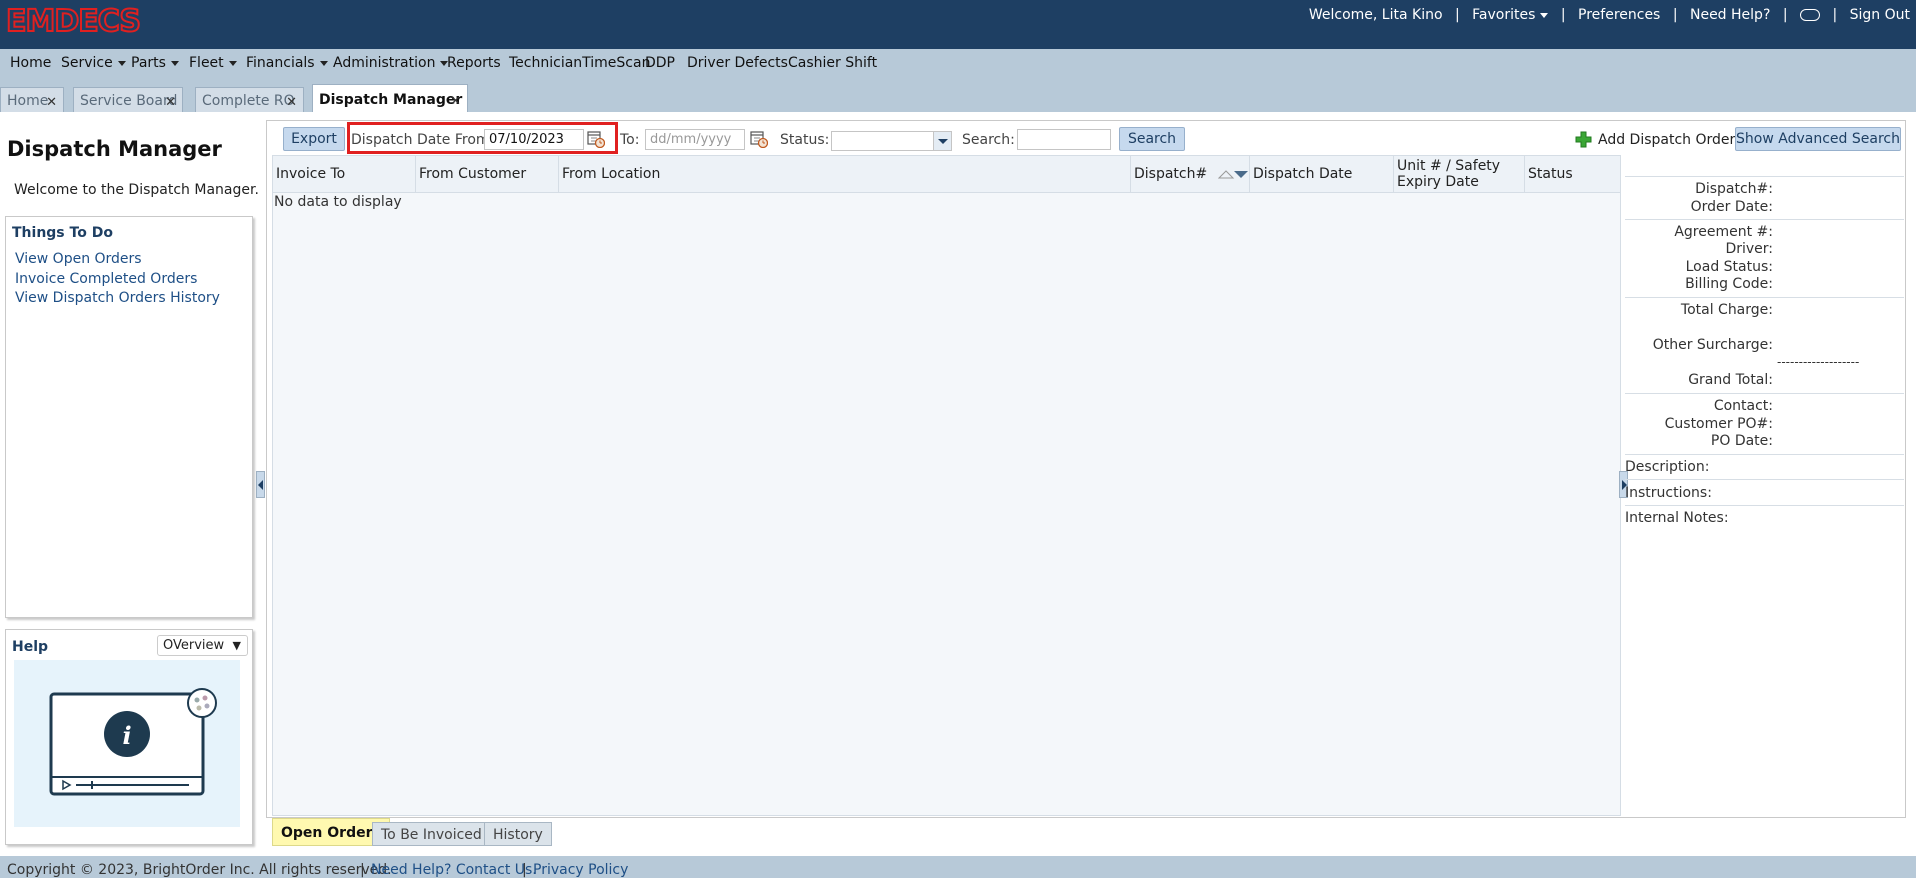 Image resolution: width=1916 pixels, height=878 pixels. What do you see at coordinates (1729, 267) in the screenshot?
I see `load-status-label: Load Status:` at bounding box center [1729, 267].